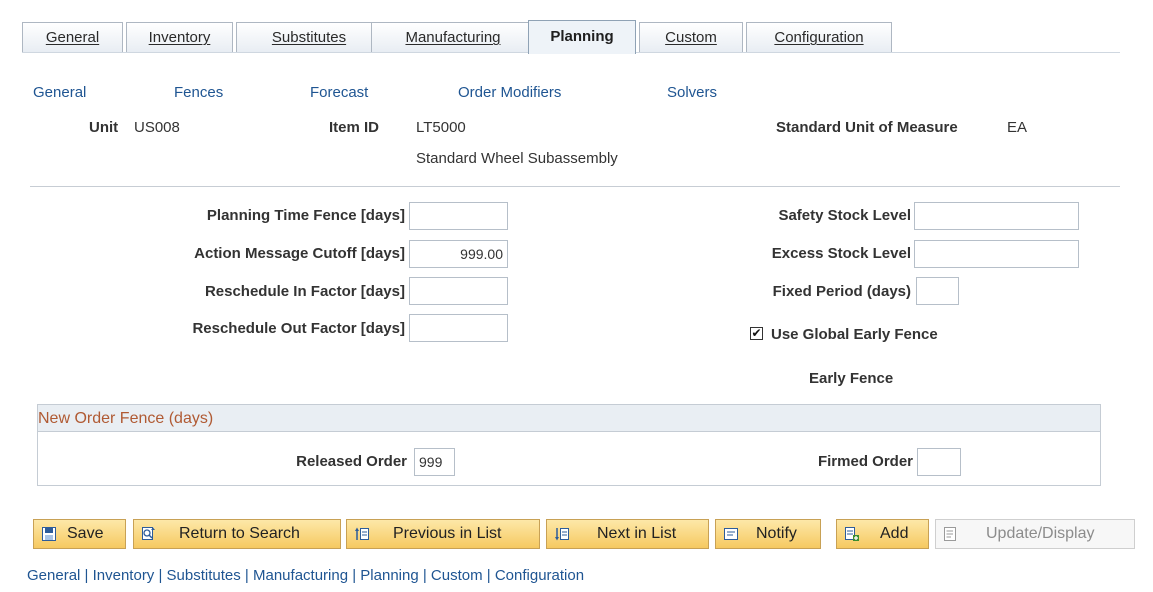 This screenshot has height=592, width=1153. What do you see at coordinates (157, 127) in the screenshot?
I see `unit-value: US008` at bounding box center [157, 127].